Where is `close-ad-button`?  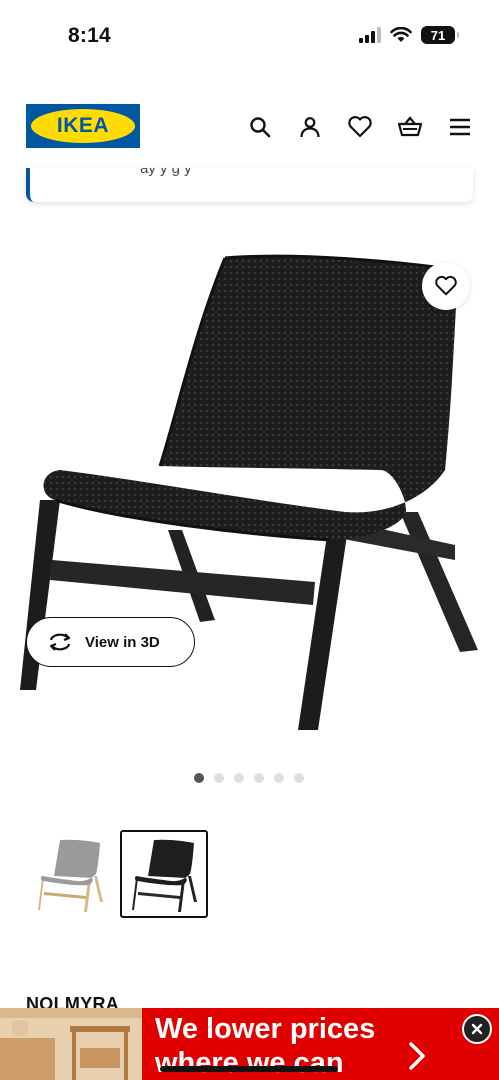 close-ad-button is located at coordinates (477, 1029).